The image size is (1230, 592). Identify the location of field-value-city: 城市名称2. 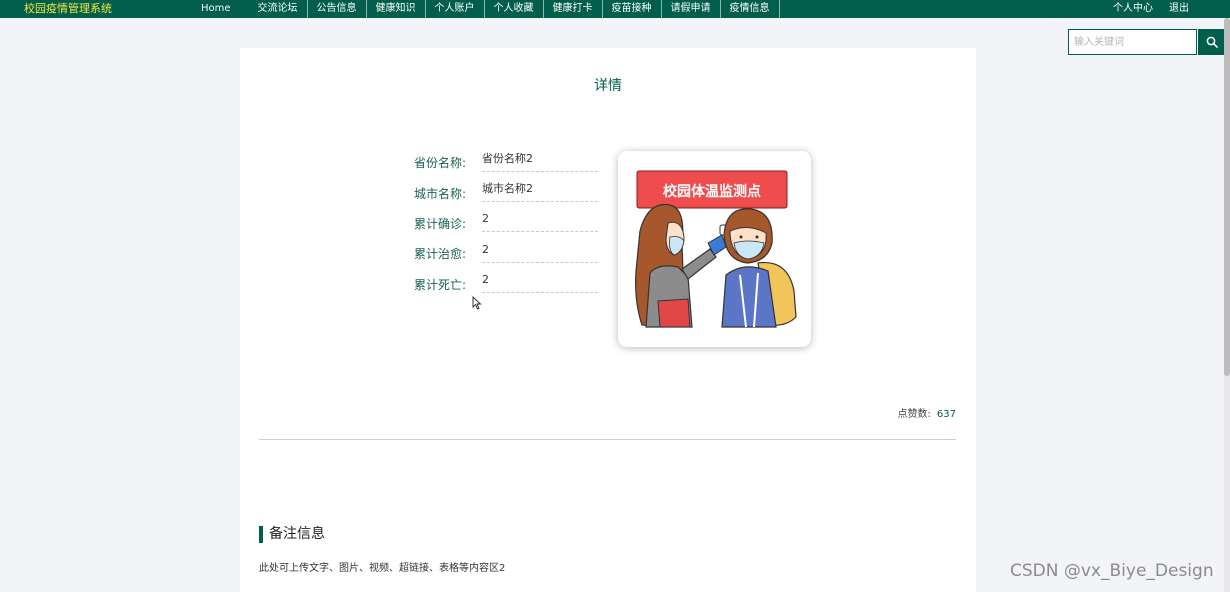
(540, 191).